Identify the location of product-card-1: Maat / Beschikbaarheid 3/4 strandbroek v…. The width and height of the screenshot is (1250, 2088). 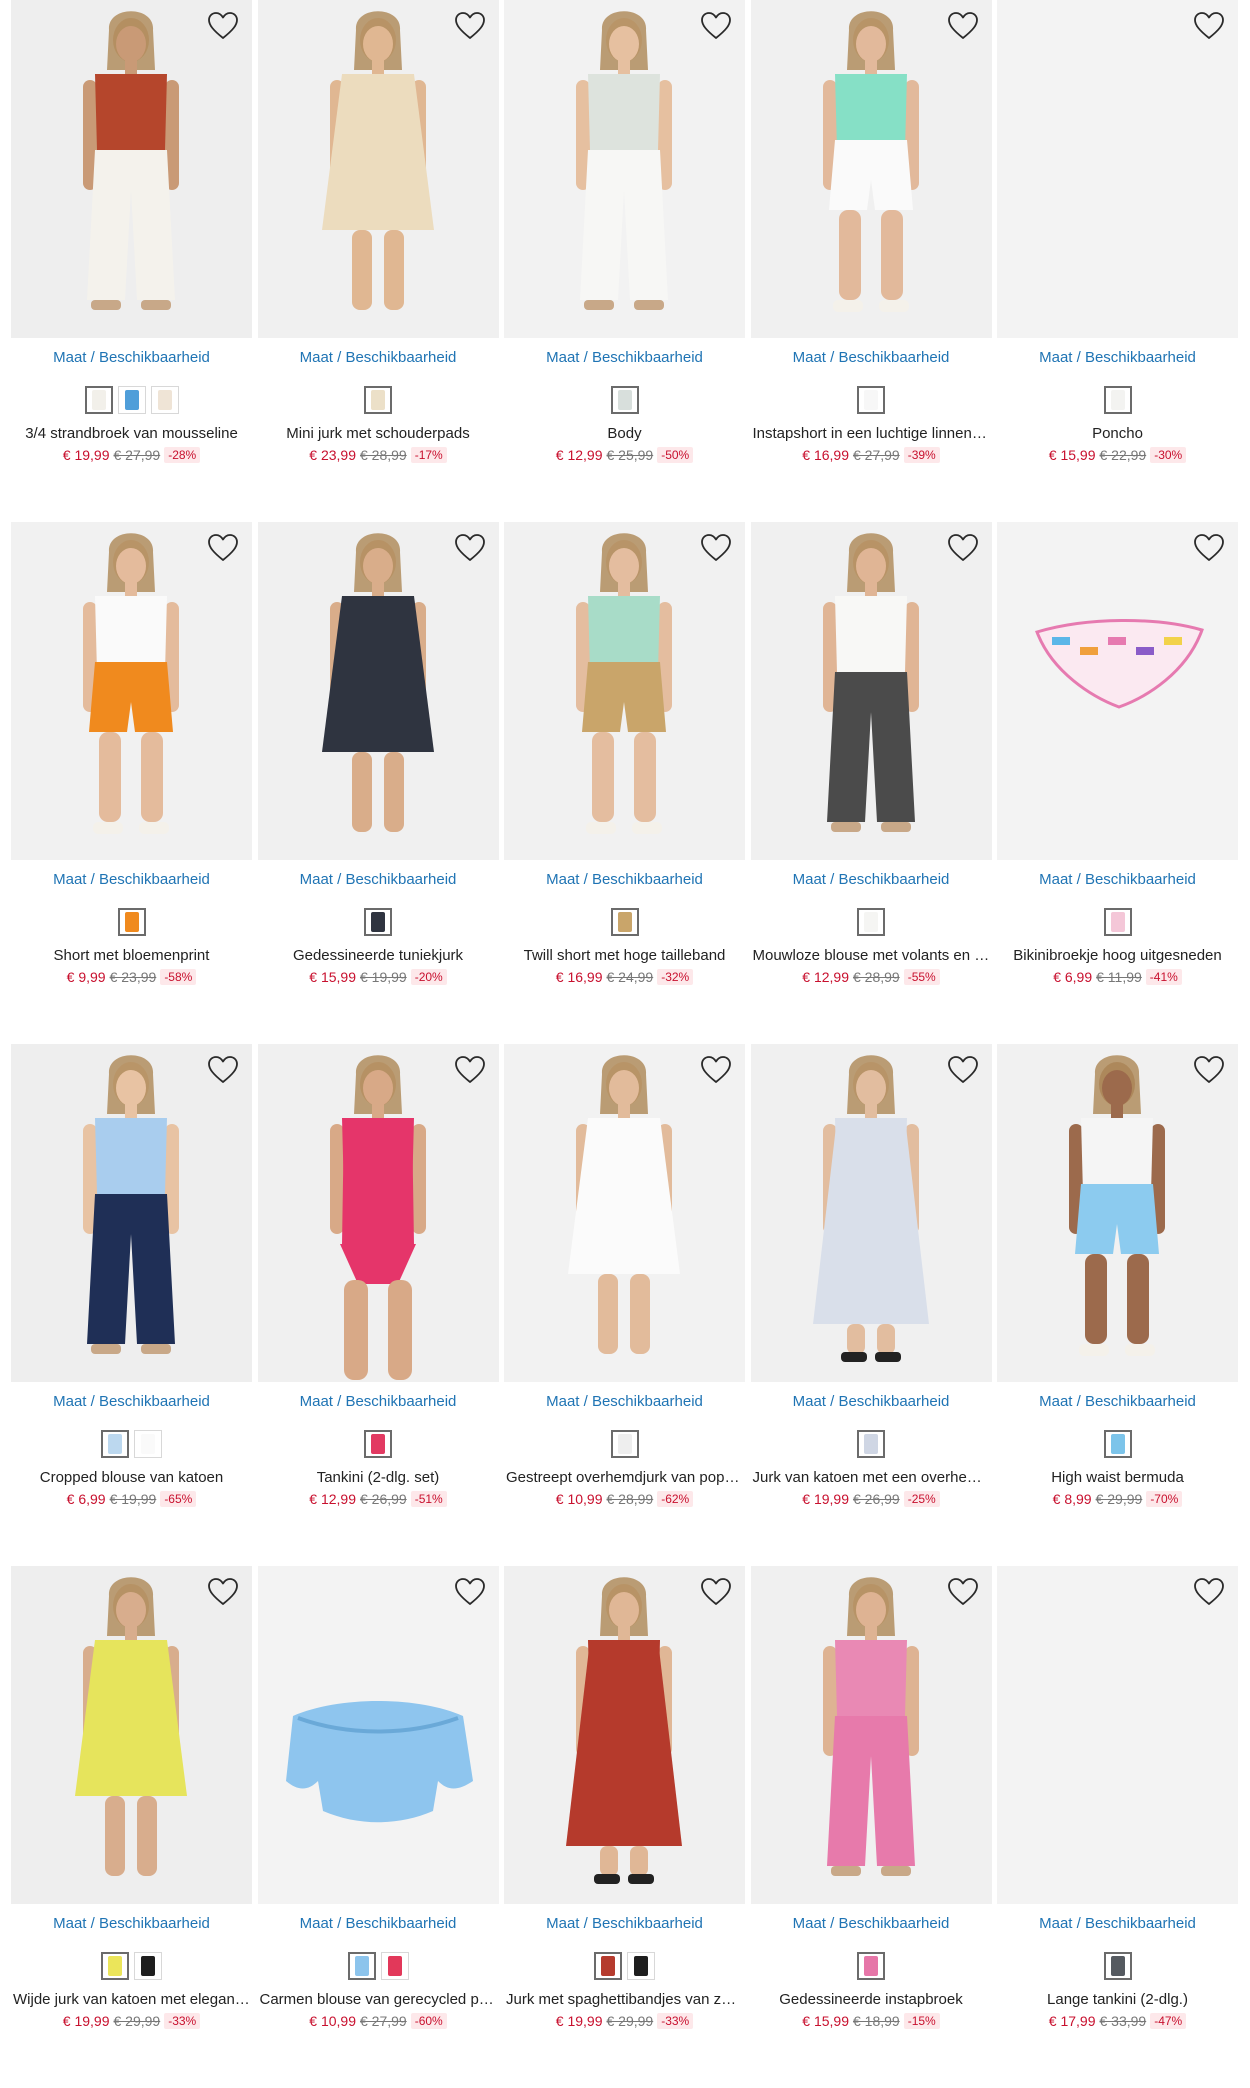
(131, 261).